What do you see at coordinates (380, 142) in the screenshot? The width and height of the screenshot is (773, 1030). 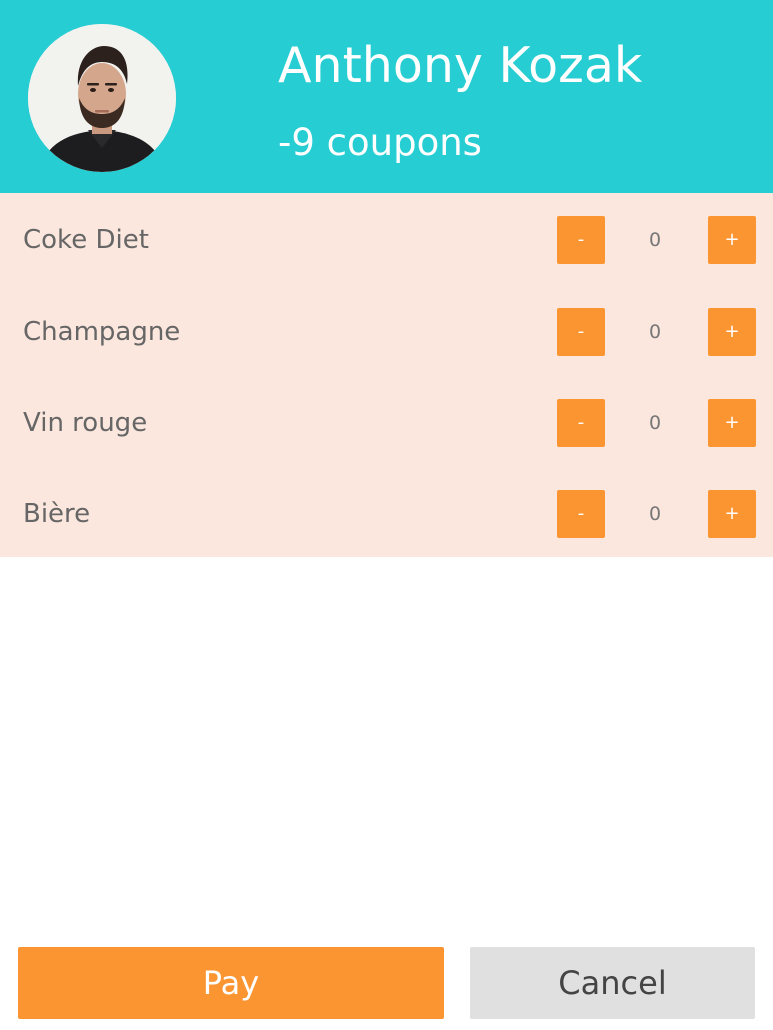 I see `coupon-balance: -9 coupons` at bounding box center [380, 142].